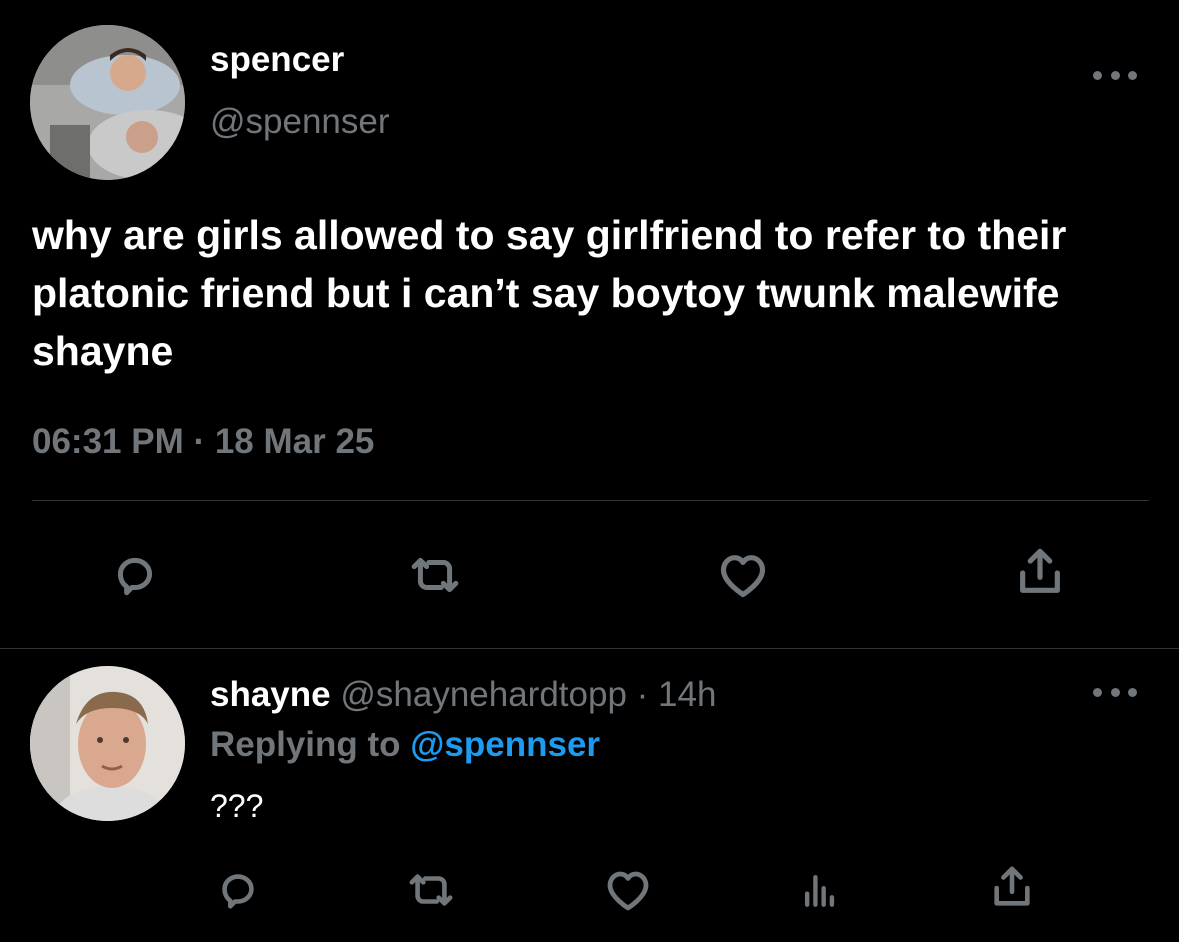 The image size is (1179, 942). I want to click on reply-age: 14h, so click(687, 694).